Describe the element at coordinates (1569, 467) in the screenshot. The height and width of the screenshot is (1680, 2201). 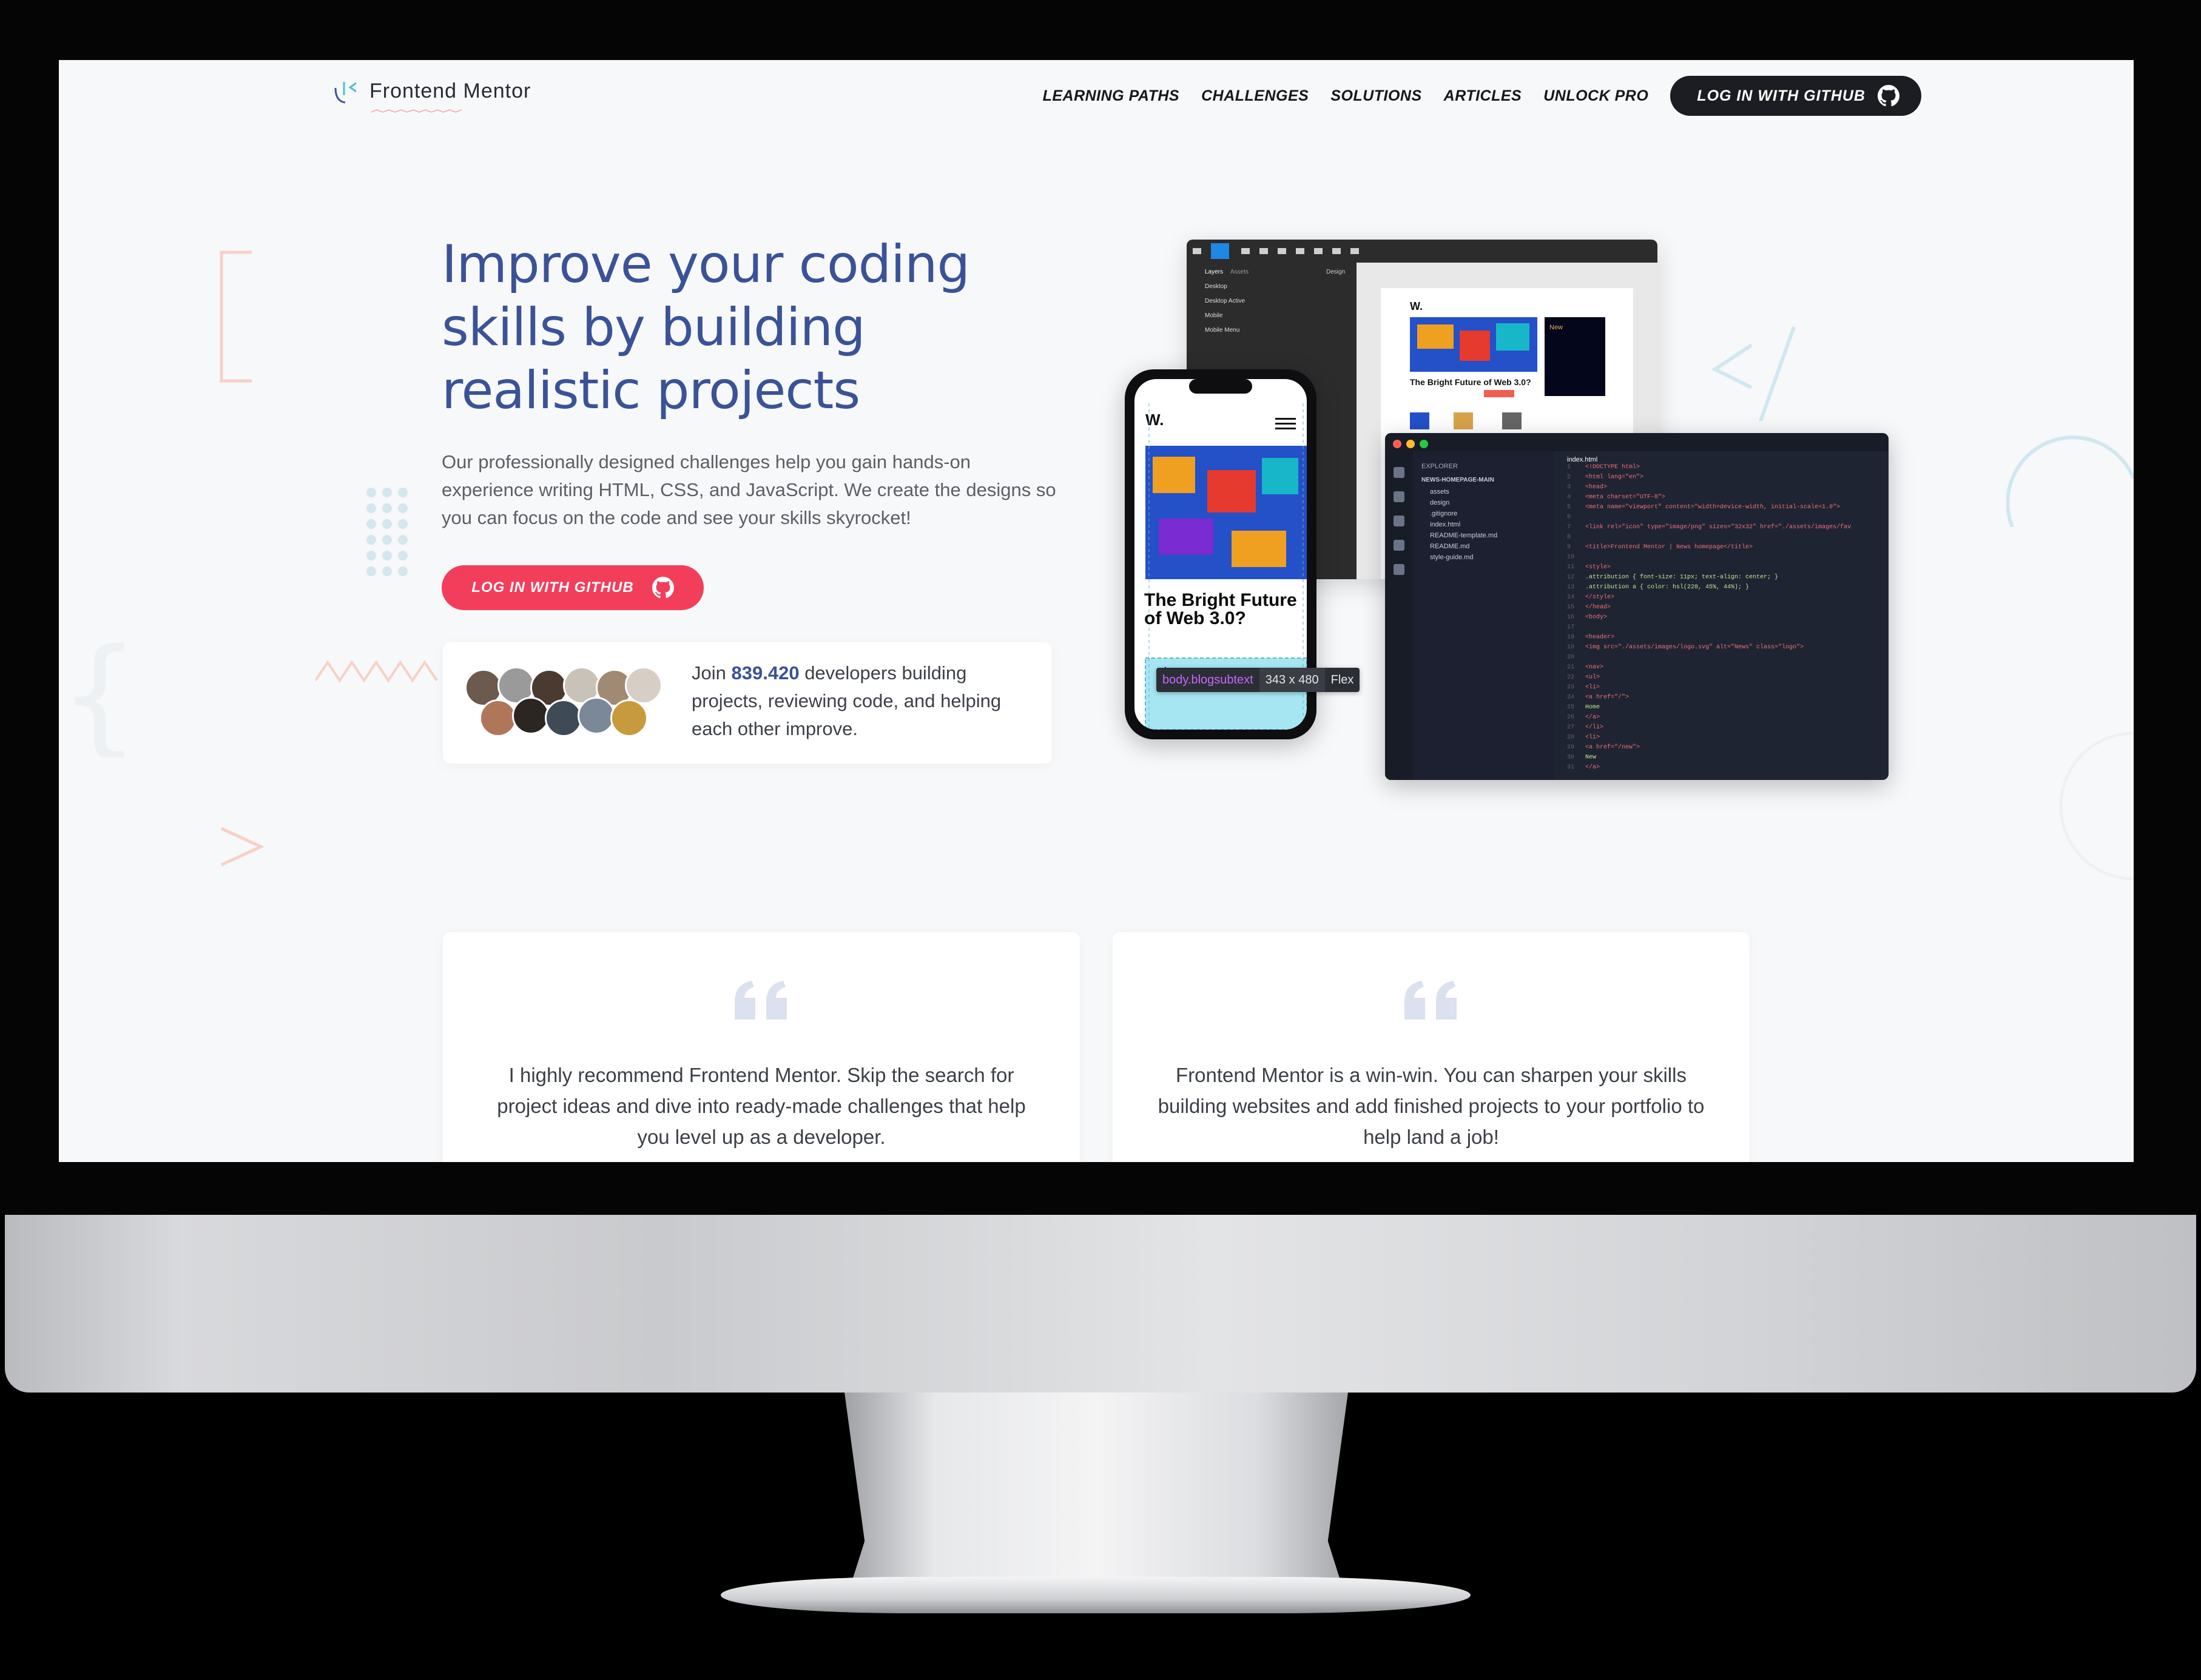
I see `code-line-number: 1` at that location.